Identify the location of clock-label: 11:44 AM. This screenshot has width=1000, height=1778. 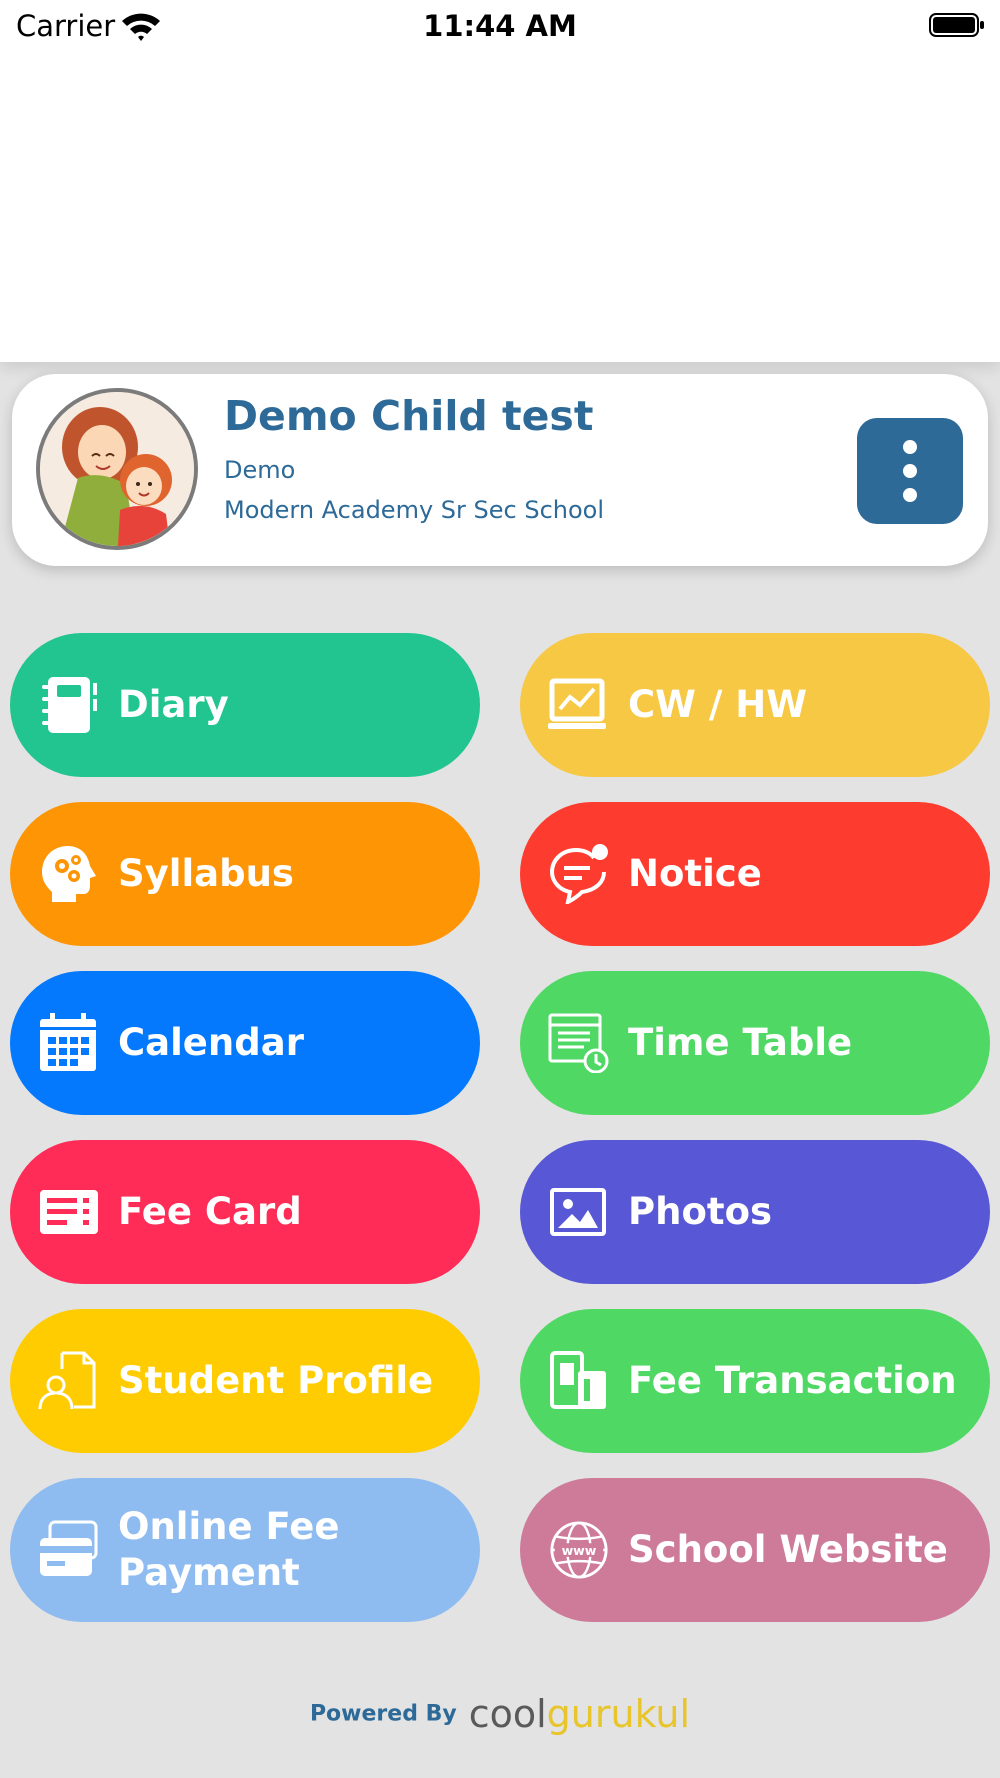
(500, 26).